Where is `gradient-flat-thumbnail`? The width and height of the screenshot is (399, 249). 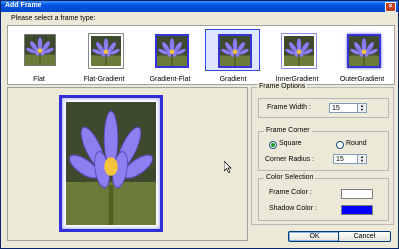
gradient-flat-thumbnail is located at coordinates (172, 51).